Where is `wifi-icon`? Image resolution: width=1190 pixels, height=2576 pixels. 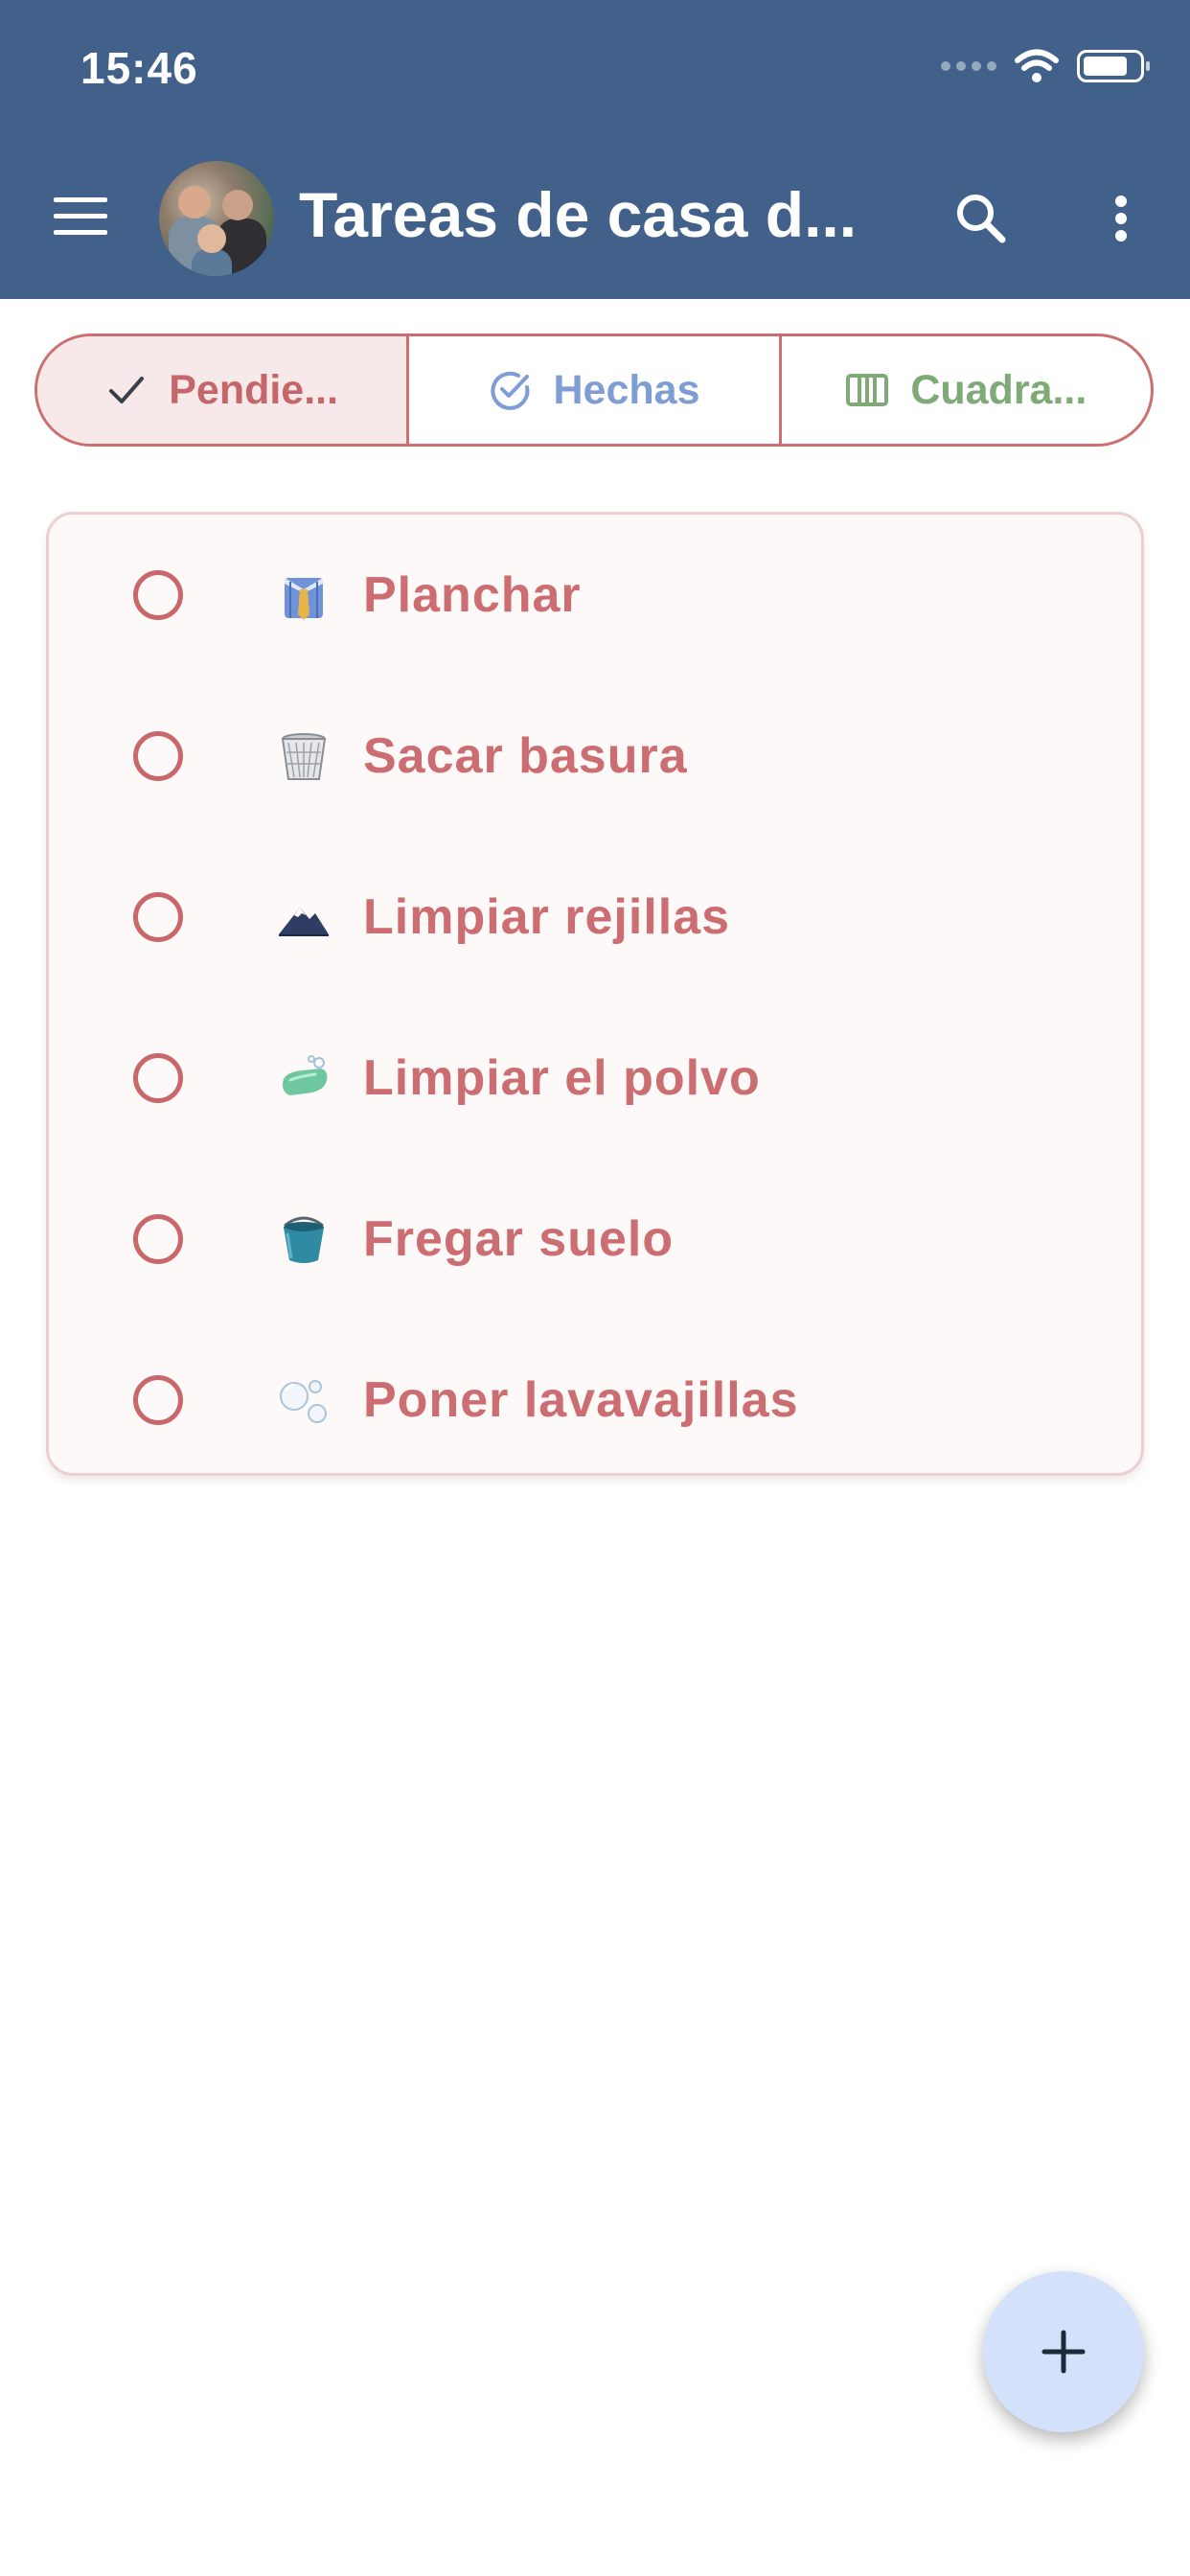 wifi-icon is located at coordinates (1037, 65).